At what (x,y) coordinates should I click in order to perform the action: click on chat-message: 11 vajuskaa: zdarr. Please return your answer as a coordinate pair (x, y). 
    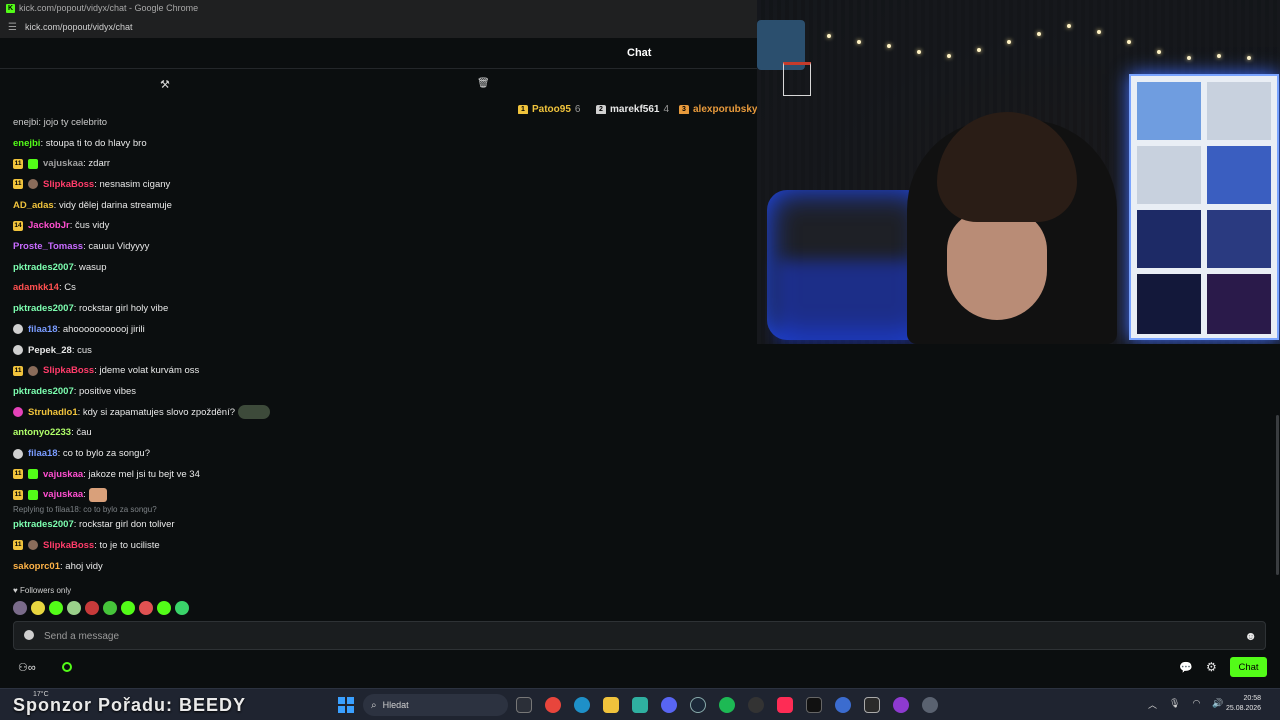
    Looking at the image, I should click on (61, 164).